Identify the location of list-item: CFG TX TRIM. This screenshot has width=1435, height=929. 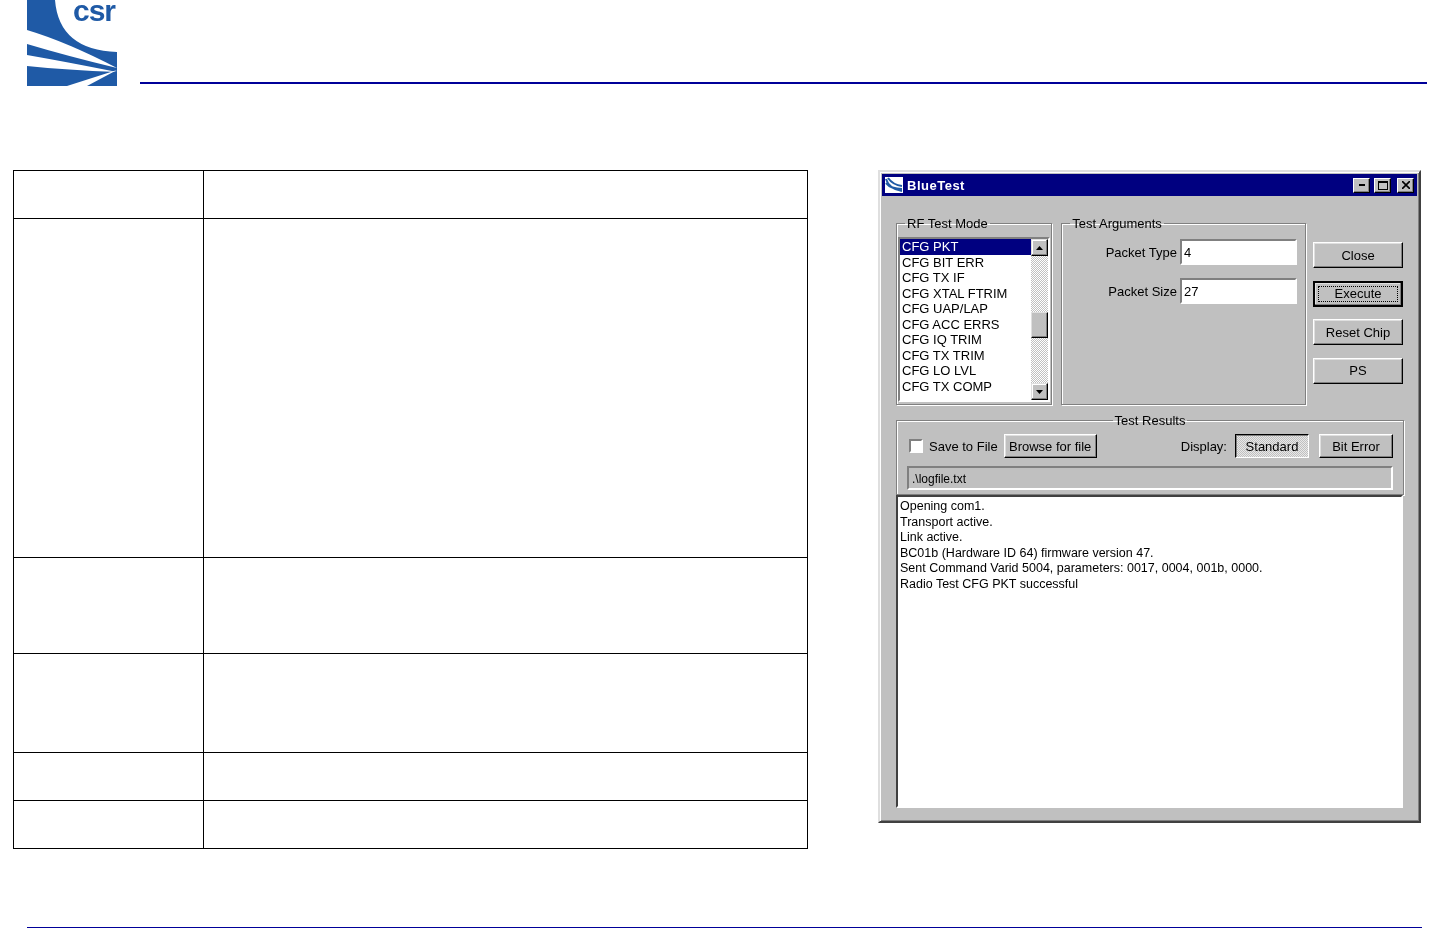
(966, 355).